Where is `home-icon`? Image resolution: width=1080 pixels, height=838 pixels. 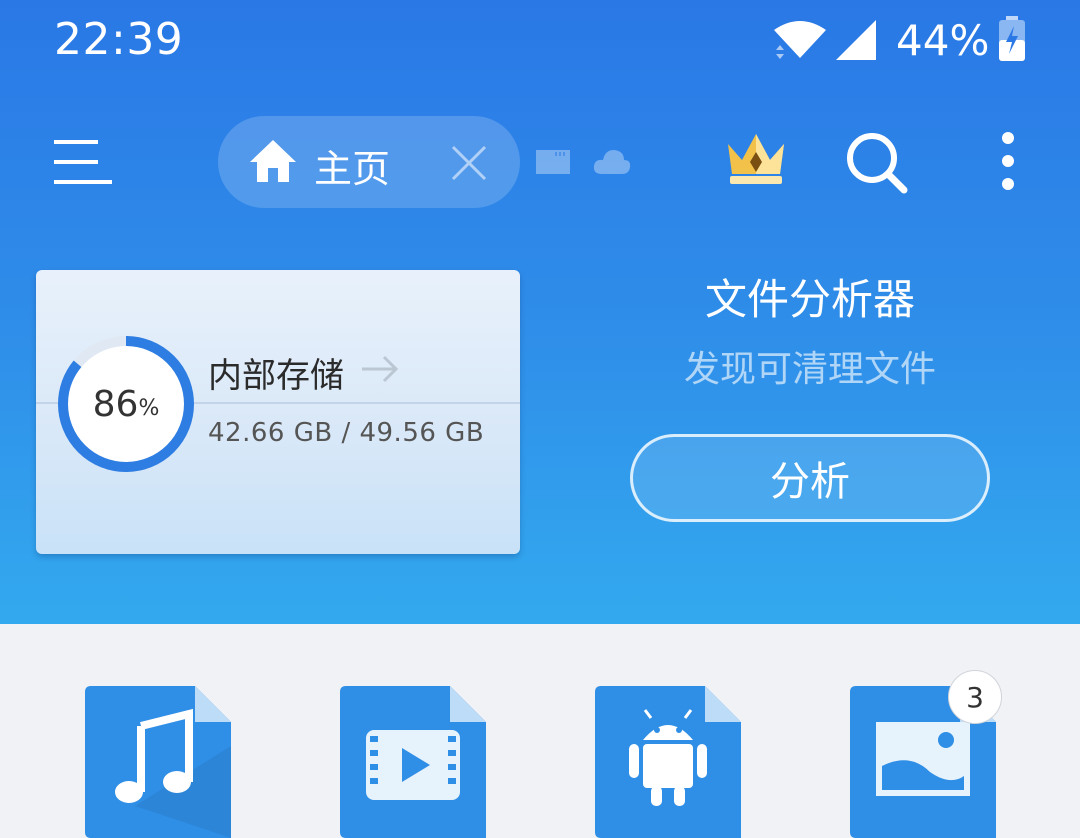
home-icon is located at coordinates (273, 161).